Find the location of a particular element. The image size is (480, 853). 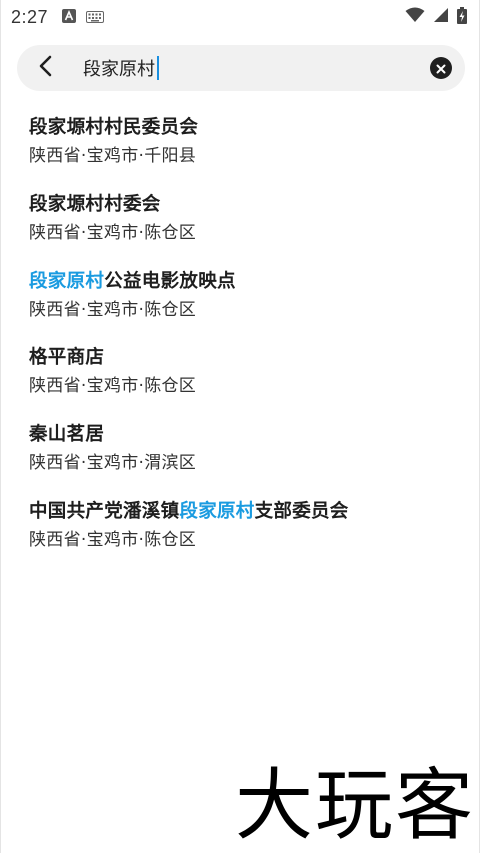

back-button is located at coordinates (45, 68).